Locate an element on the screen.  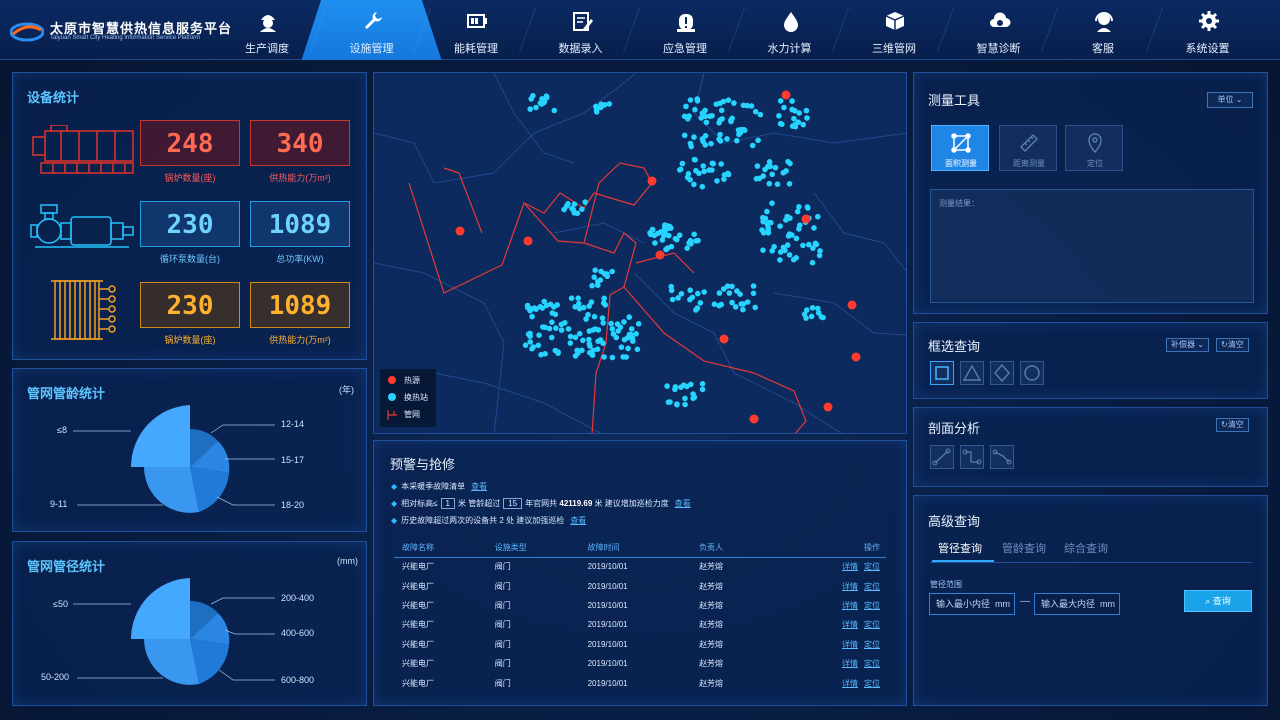
warning-line-2-link: 查看 is located at coordinates (683, 503).